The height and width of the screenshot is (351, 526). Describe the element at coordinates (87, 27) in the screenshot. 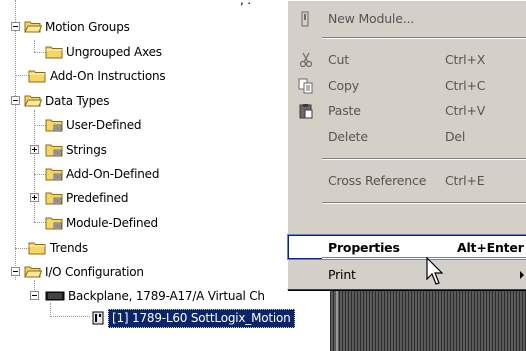

I see `tree-item-label: Motion Groups` at that location.